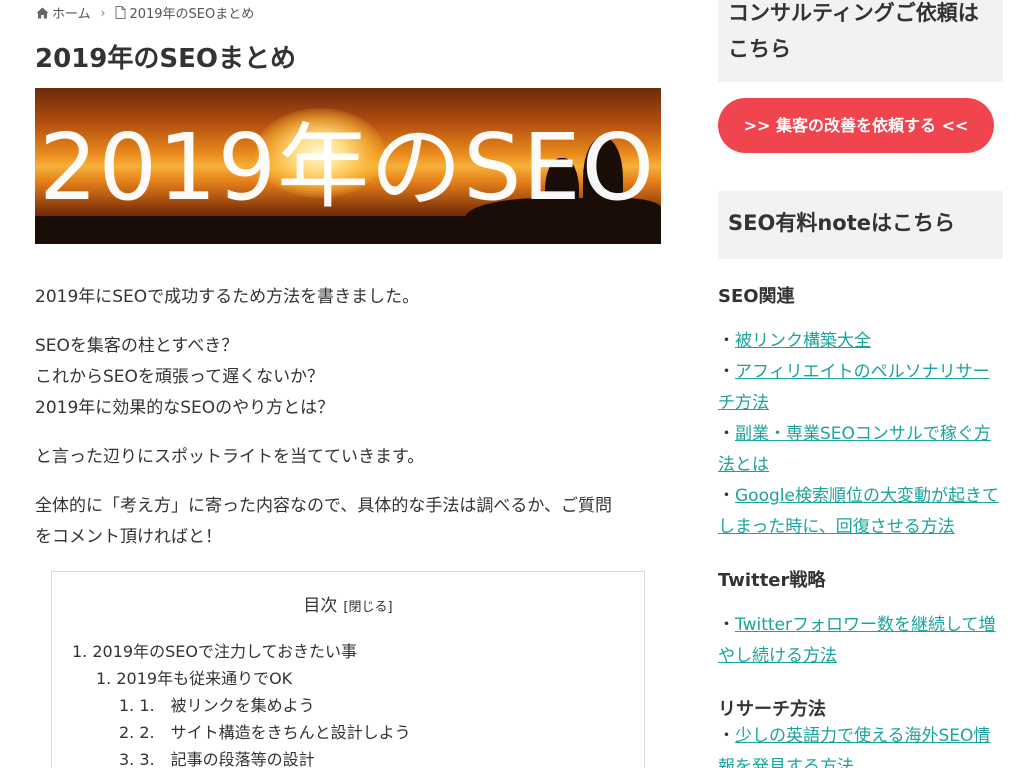 Image resolution: width=1024 pixels, height=768 pixels. I want to click on toc-item-number: 3., so click(127, 759).